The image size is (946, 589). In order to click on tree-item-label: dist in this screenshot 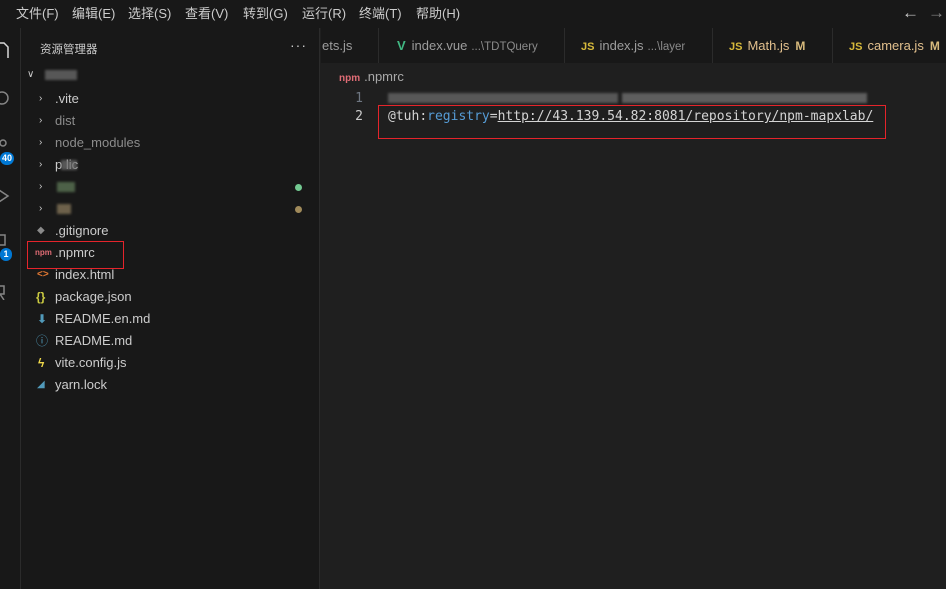, I will do `click(65, 120)`.